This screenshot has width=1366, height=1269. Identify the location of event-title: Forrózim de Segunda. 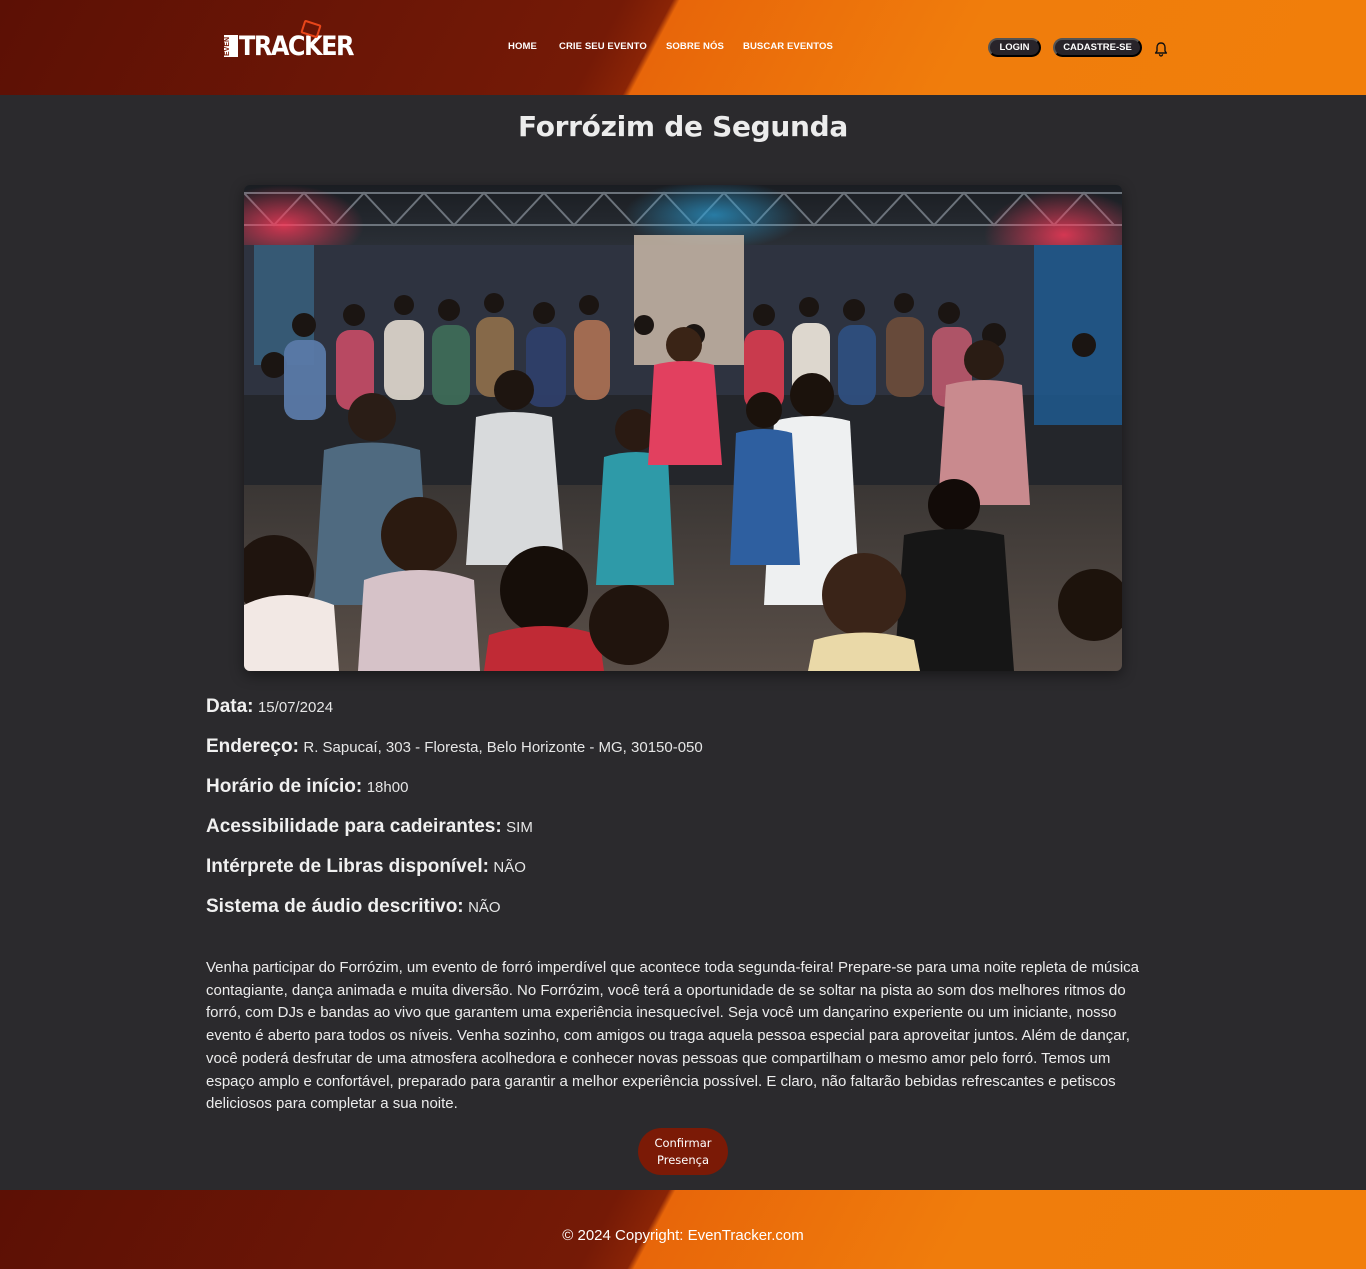
(683, 126).